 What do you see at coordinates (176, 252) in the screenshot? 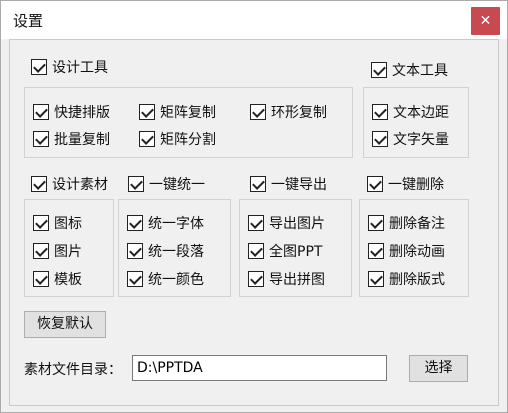
I see `checkbox-label: 统一段落` at bounding box center [176, 252].